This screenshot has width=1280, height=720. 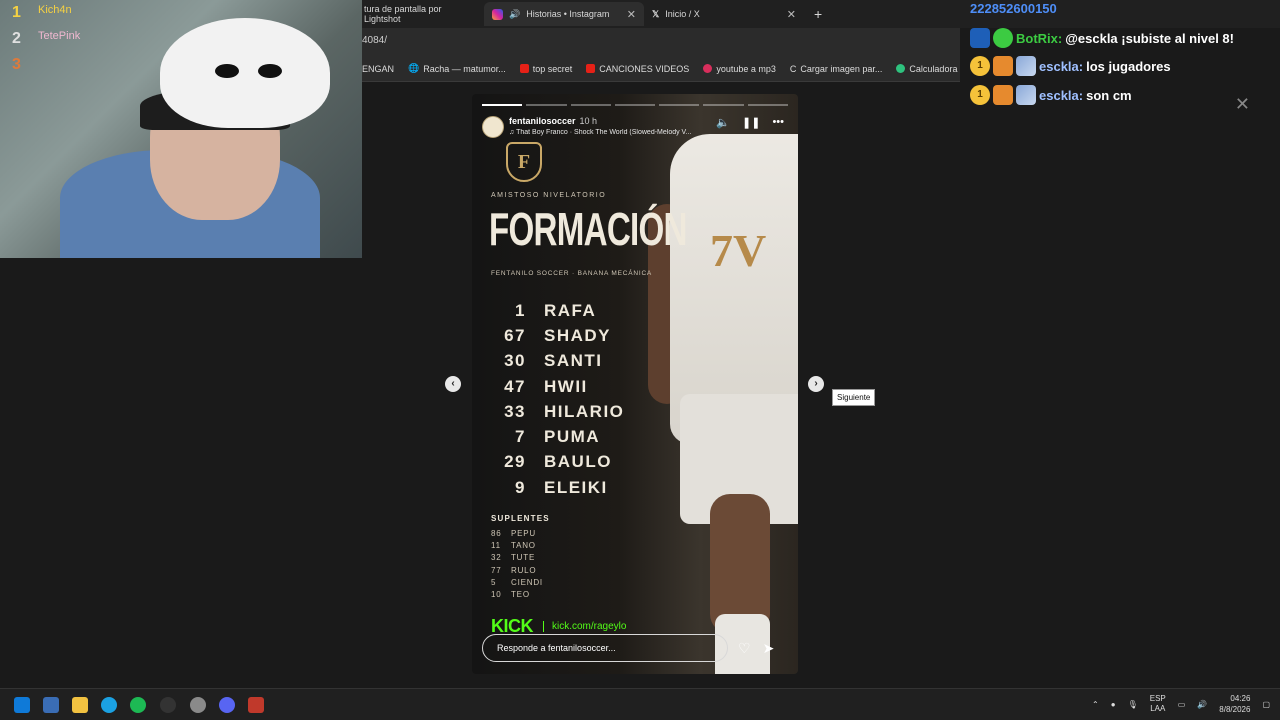 What do you see at coordinates (739, 69) in the screenshot?
I see `bookmark-item: youtube a mp3` at bounding box center [739, 69].